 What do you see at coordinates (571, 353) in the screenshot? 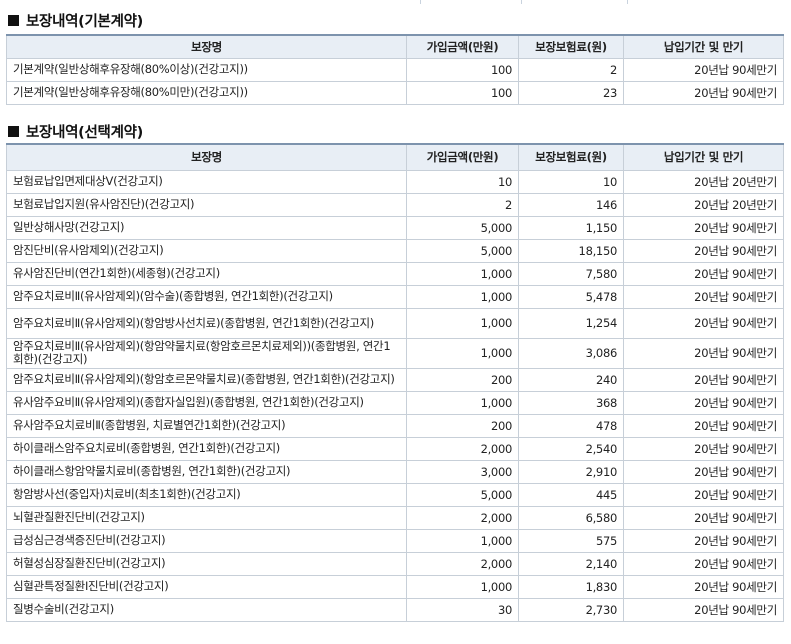
I see `premium-cell: 3,086` at bounding box center [571, 353].